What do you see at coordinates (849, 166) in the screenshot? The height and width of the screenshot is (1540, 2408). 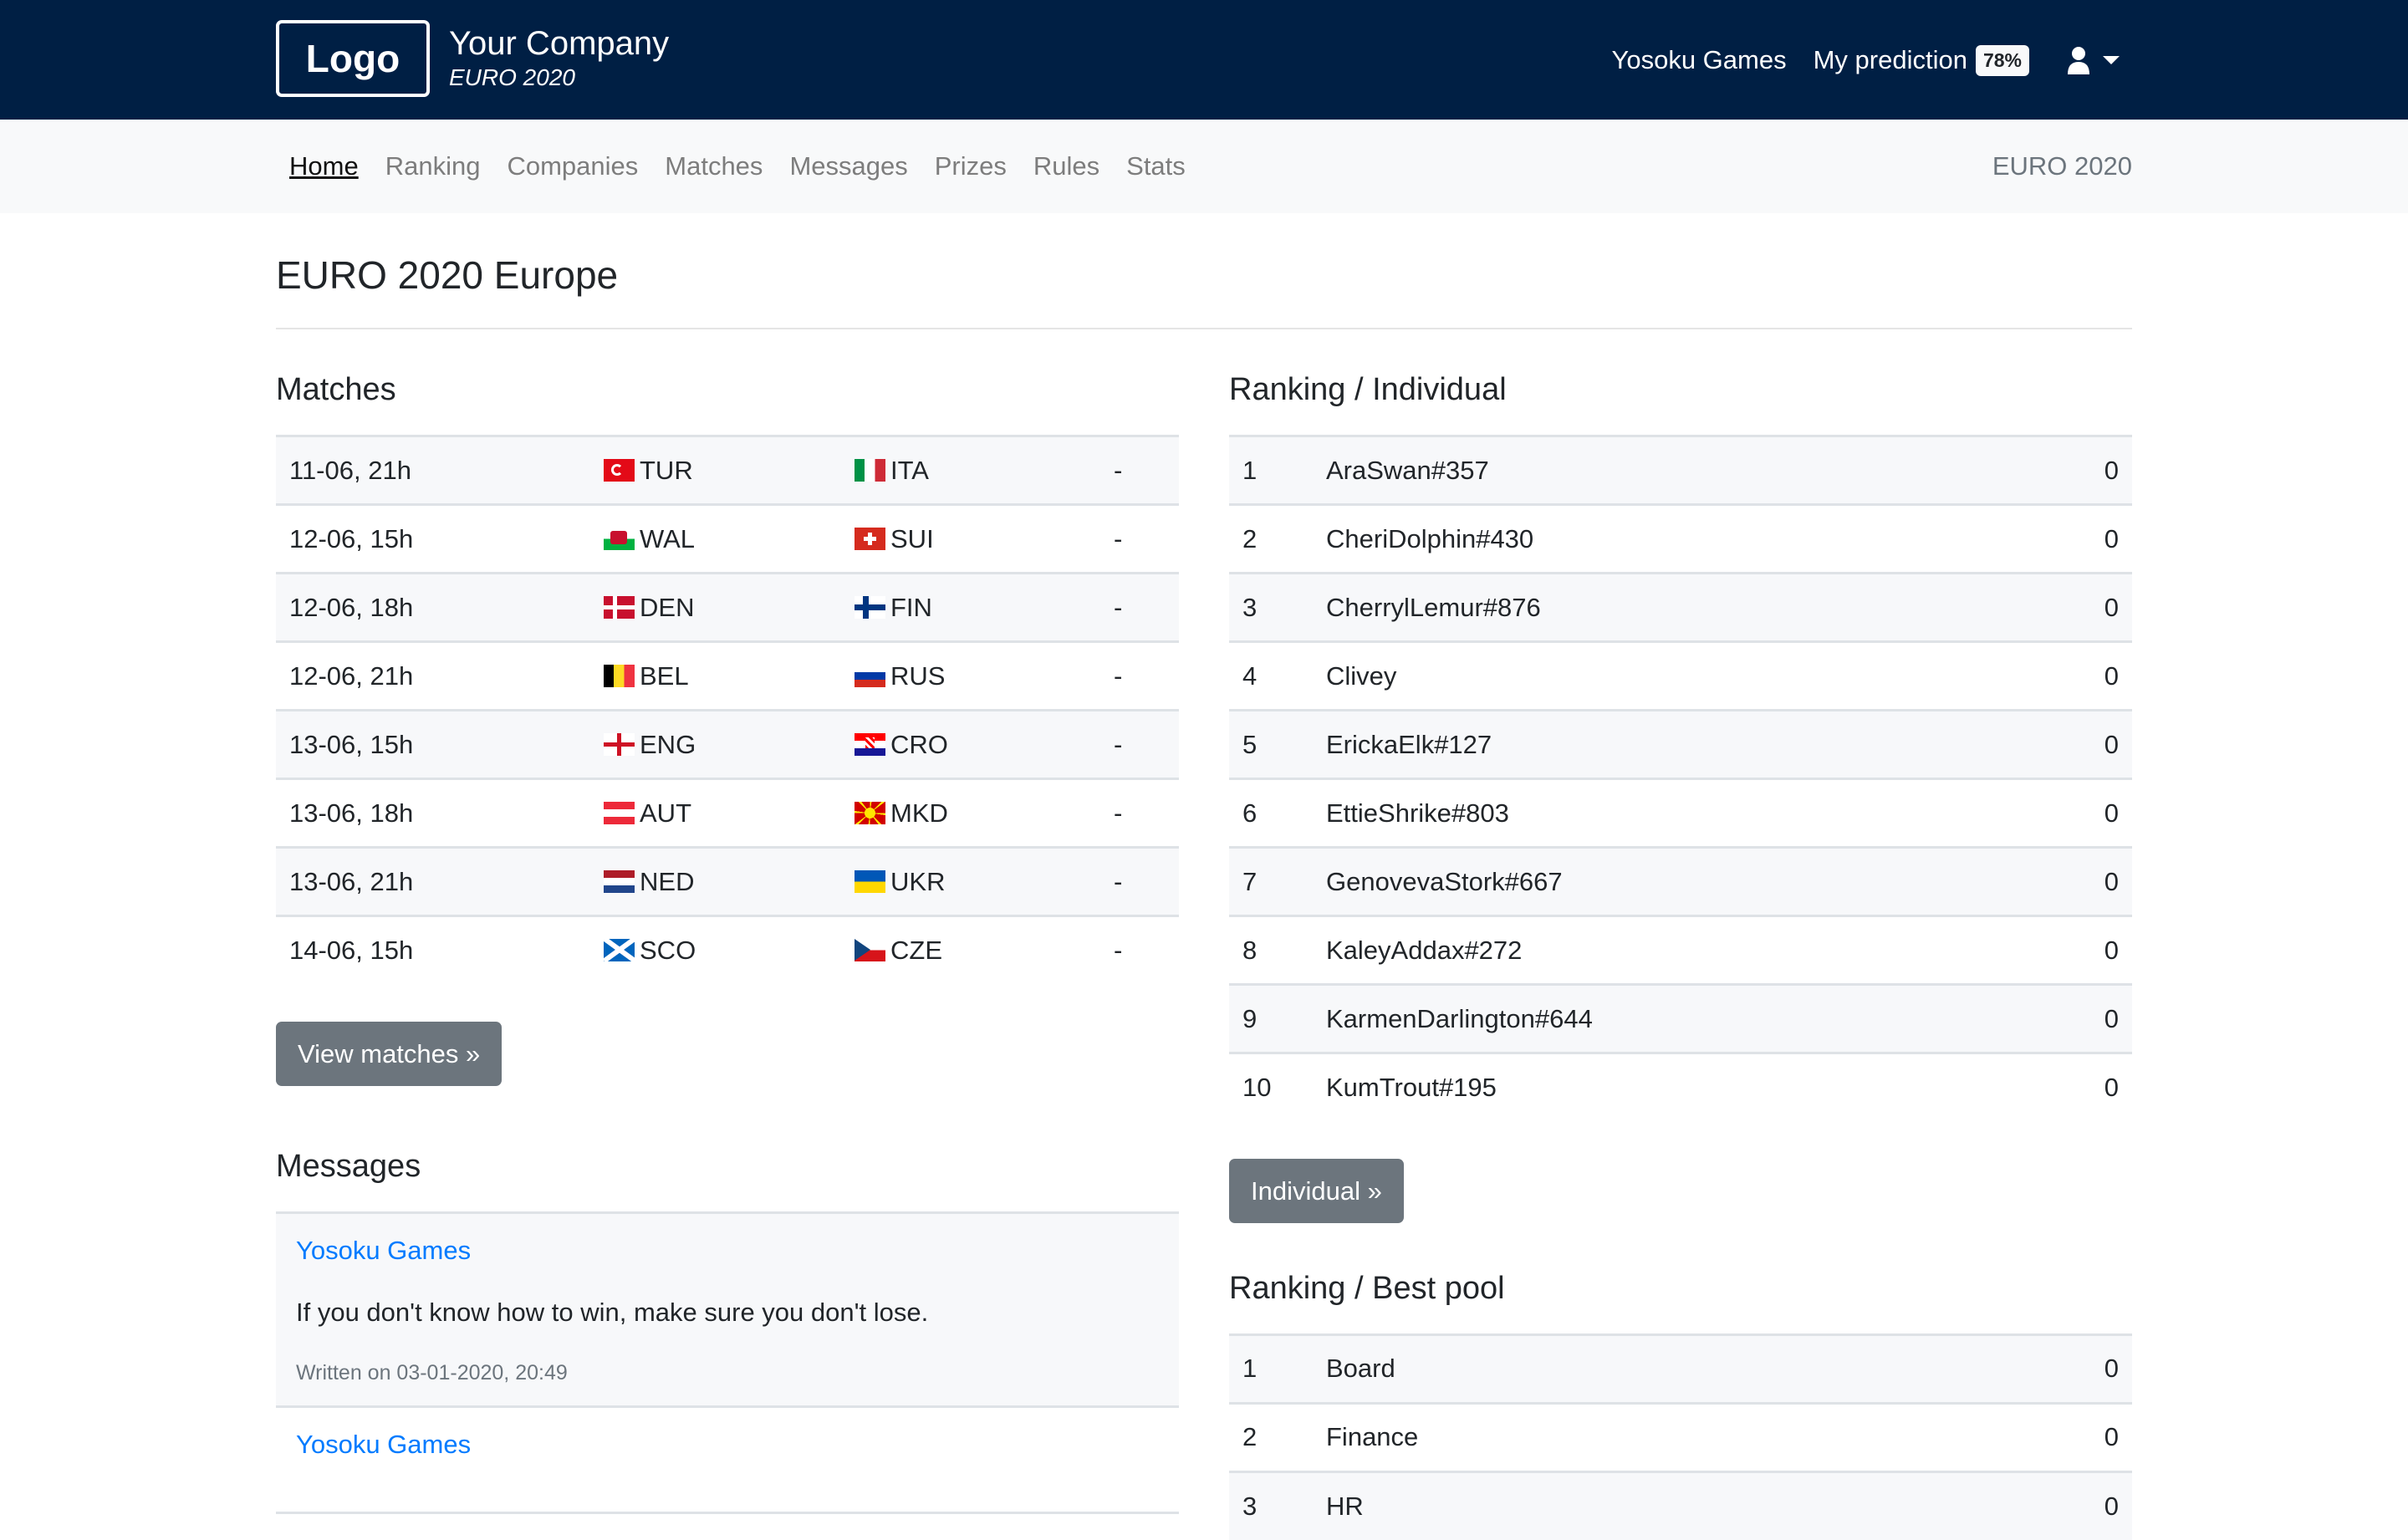 I see `subnav-item-messages: Messages` at bounding box center [849, 166].